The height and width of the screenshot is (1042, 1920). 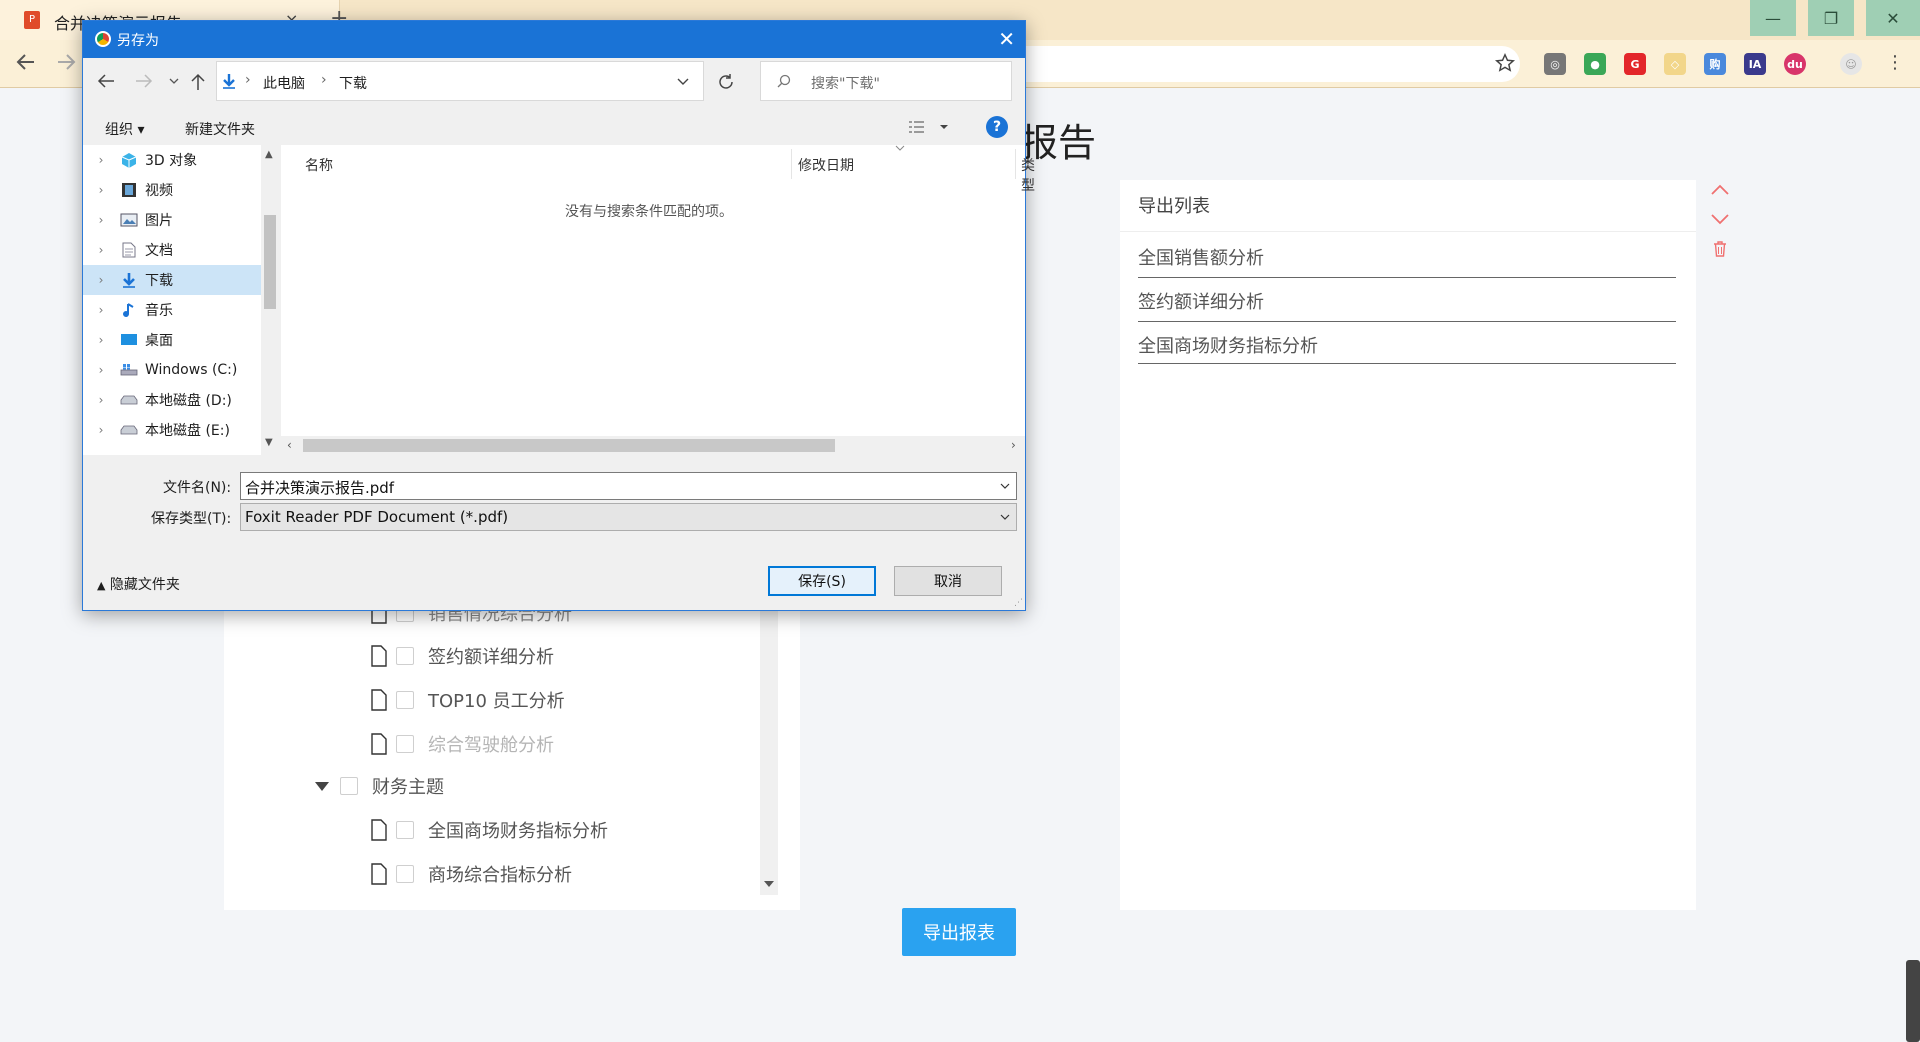 What do you see at coordinates (353, 83) in the screenshot?
I see `breadcrumb-item: 下载` at bounding box center [353, 83].